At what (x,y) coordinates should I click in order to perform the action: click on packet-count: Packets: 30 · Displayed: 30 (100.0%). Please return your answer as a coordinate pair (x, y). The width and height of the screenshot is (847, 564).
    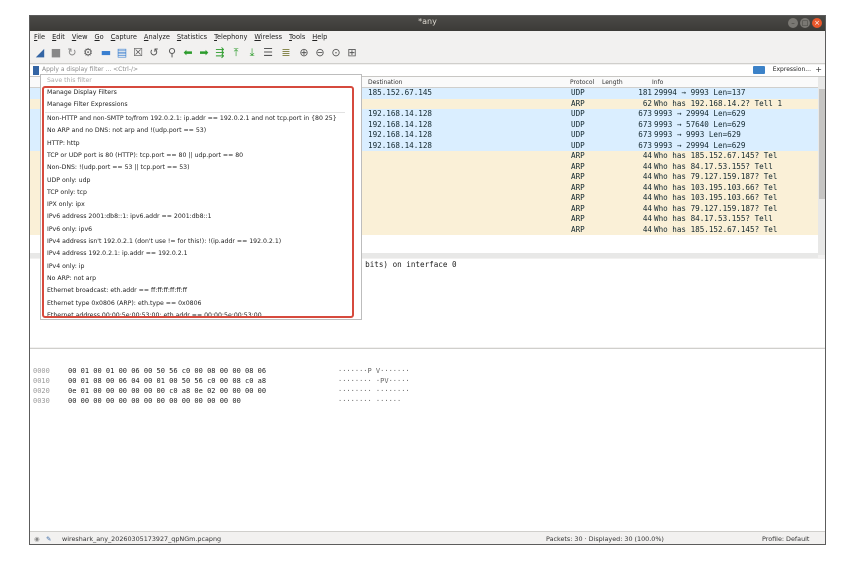
    Looking at the image, I should click on (605, 539).